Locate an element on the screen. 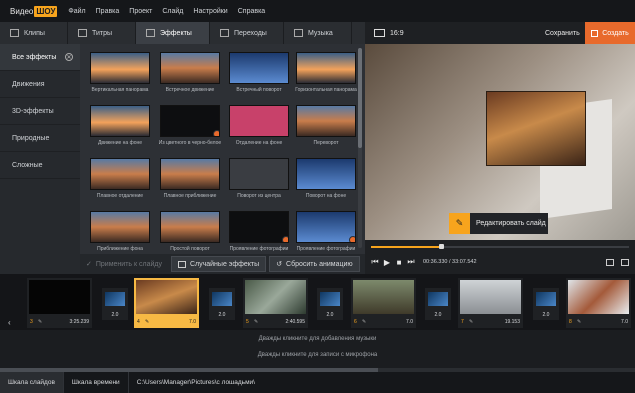 The height and width of the screenshot is (393, 635). effect-tile: Поворот на фоне is located at coordinates (326, 178).